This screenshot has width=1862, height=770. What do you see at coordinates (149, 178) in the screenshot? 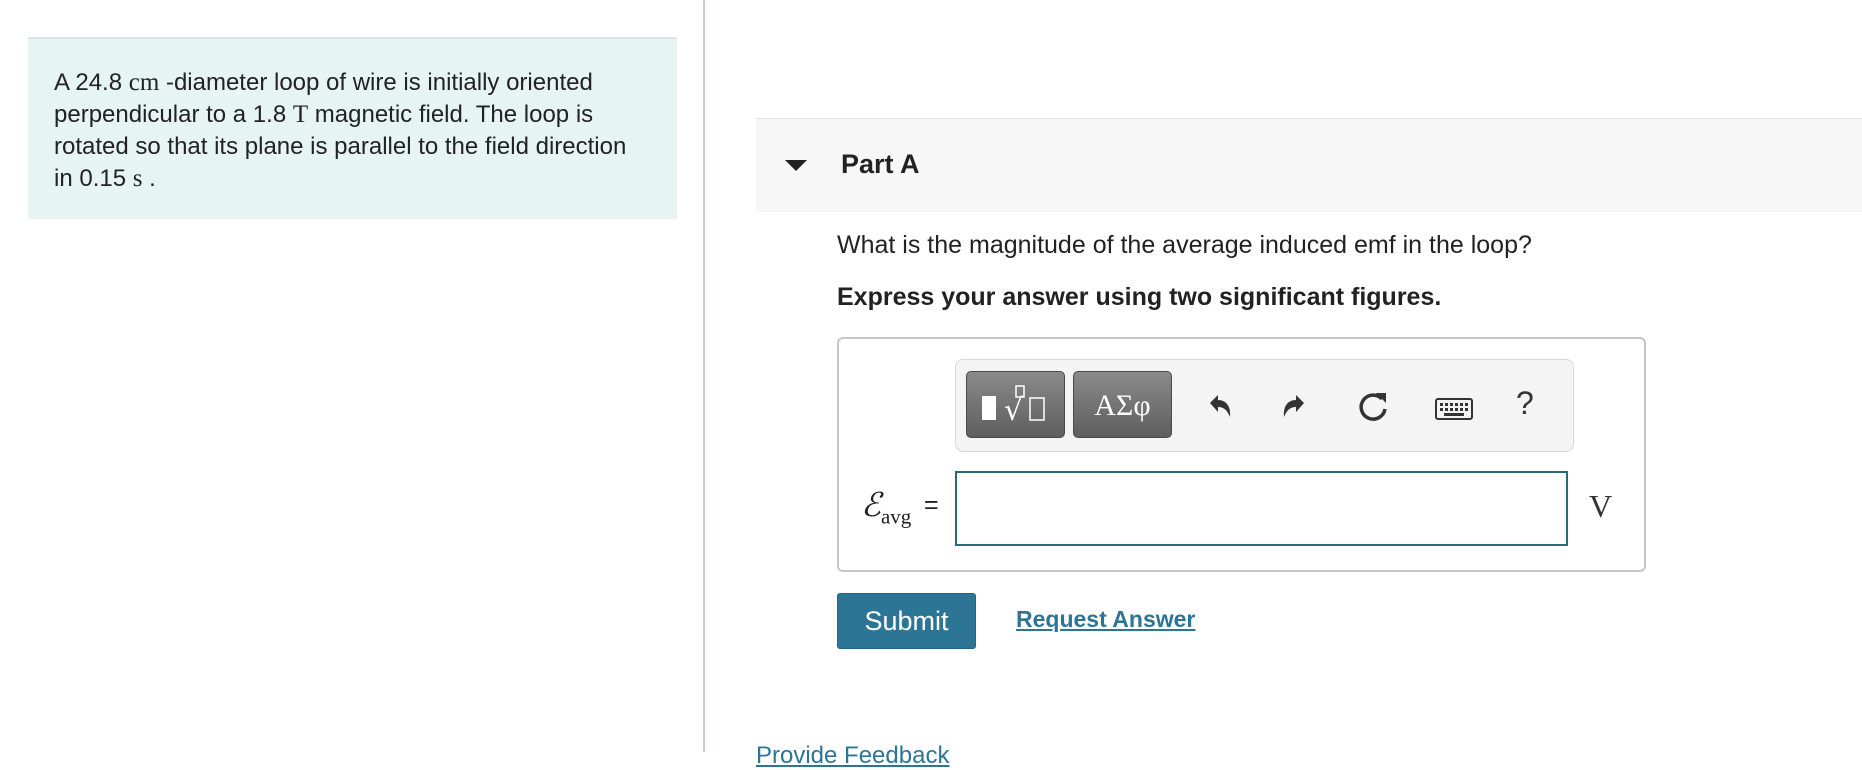
I see `problem-text-4: .` at bounding box center [149, 178].